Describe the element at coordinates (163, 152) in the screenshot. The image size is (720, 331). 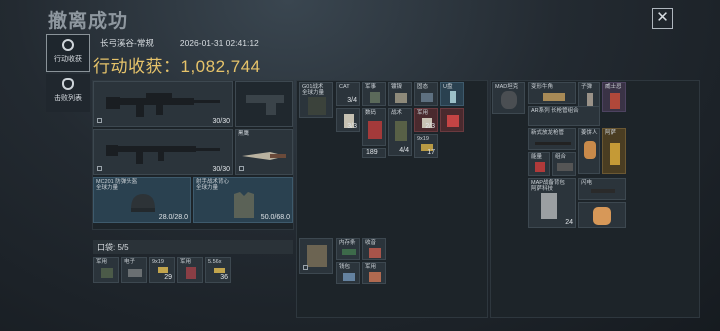
I see `secondary-weapon-slot: 30/30` at that location.